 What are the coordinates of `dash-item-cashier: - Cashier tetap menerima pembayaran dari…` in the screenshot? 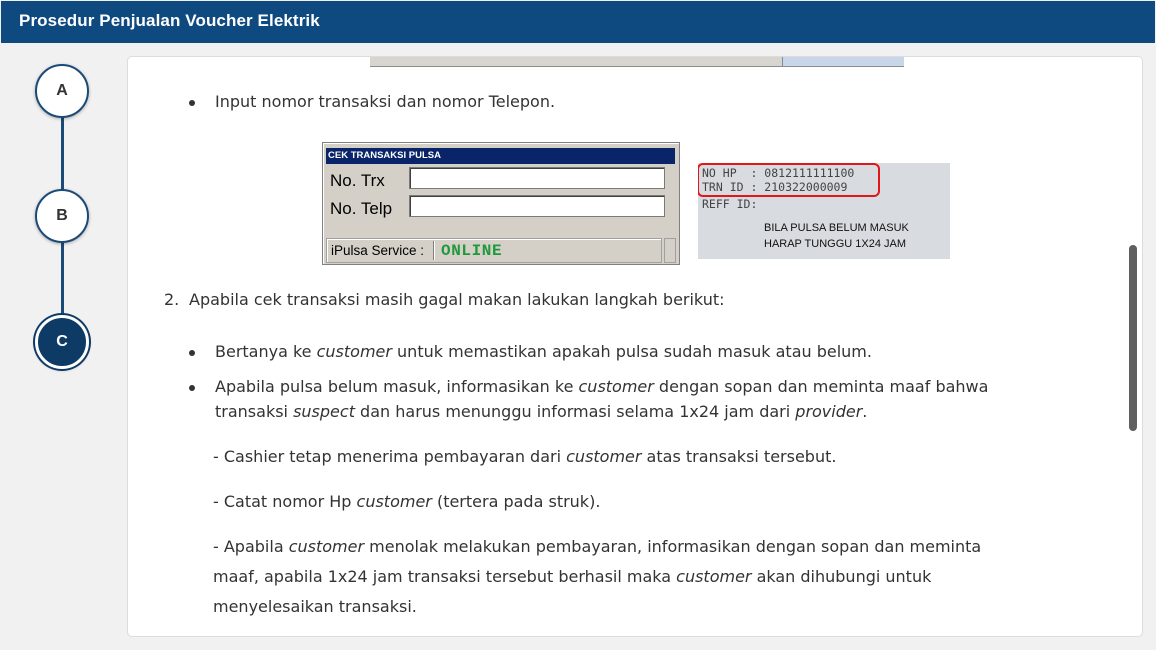 It's located at (525, 456).